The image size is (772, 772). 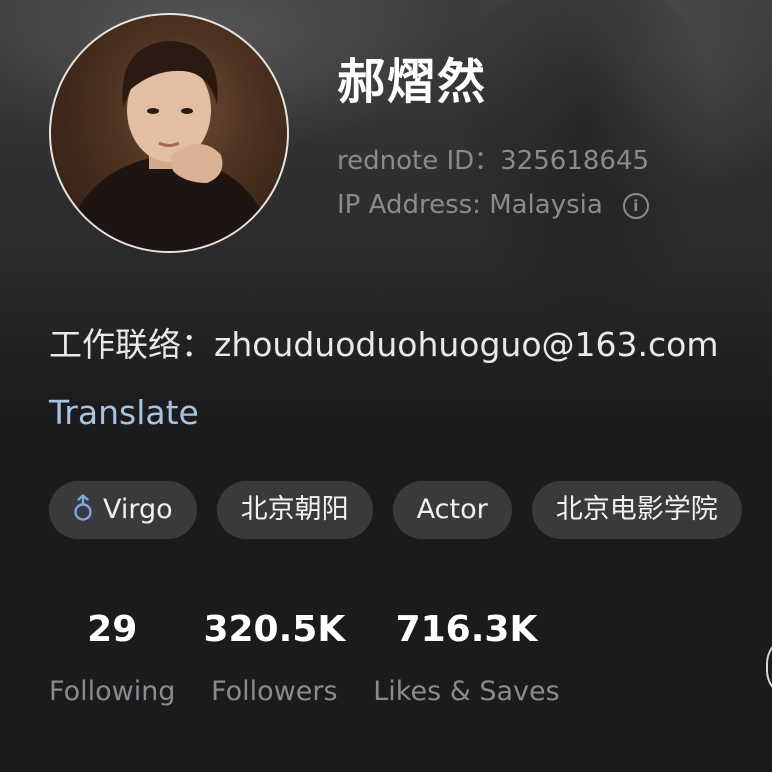 I want to click on ip-address-label: IP Address:, so click(x=409, y=205).